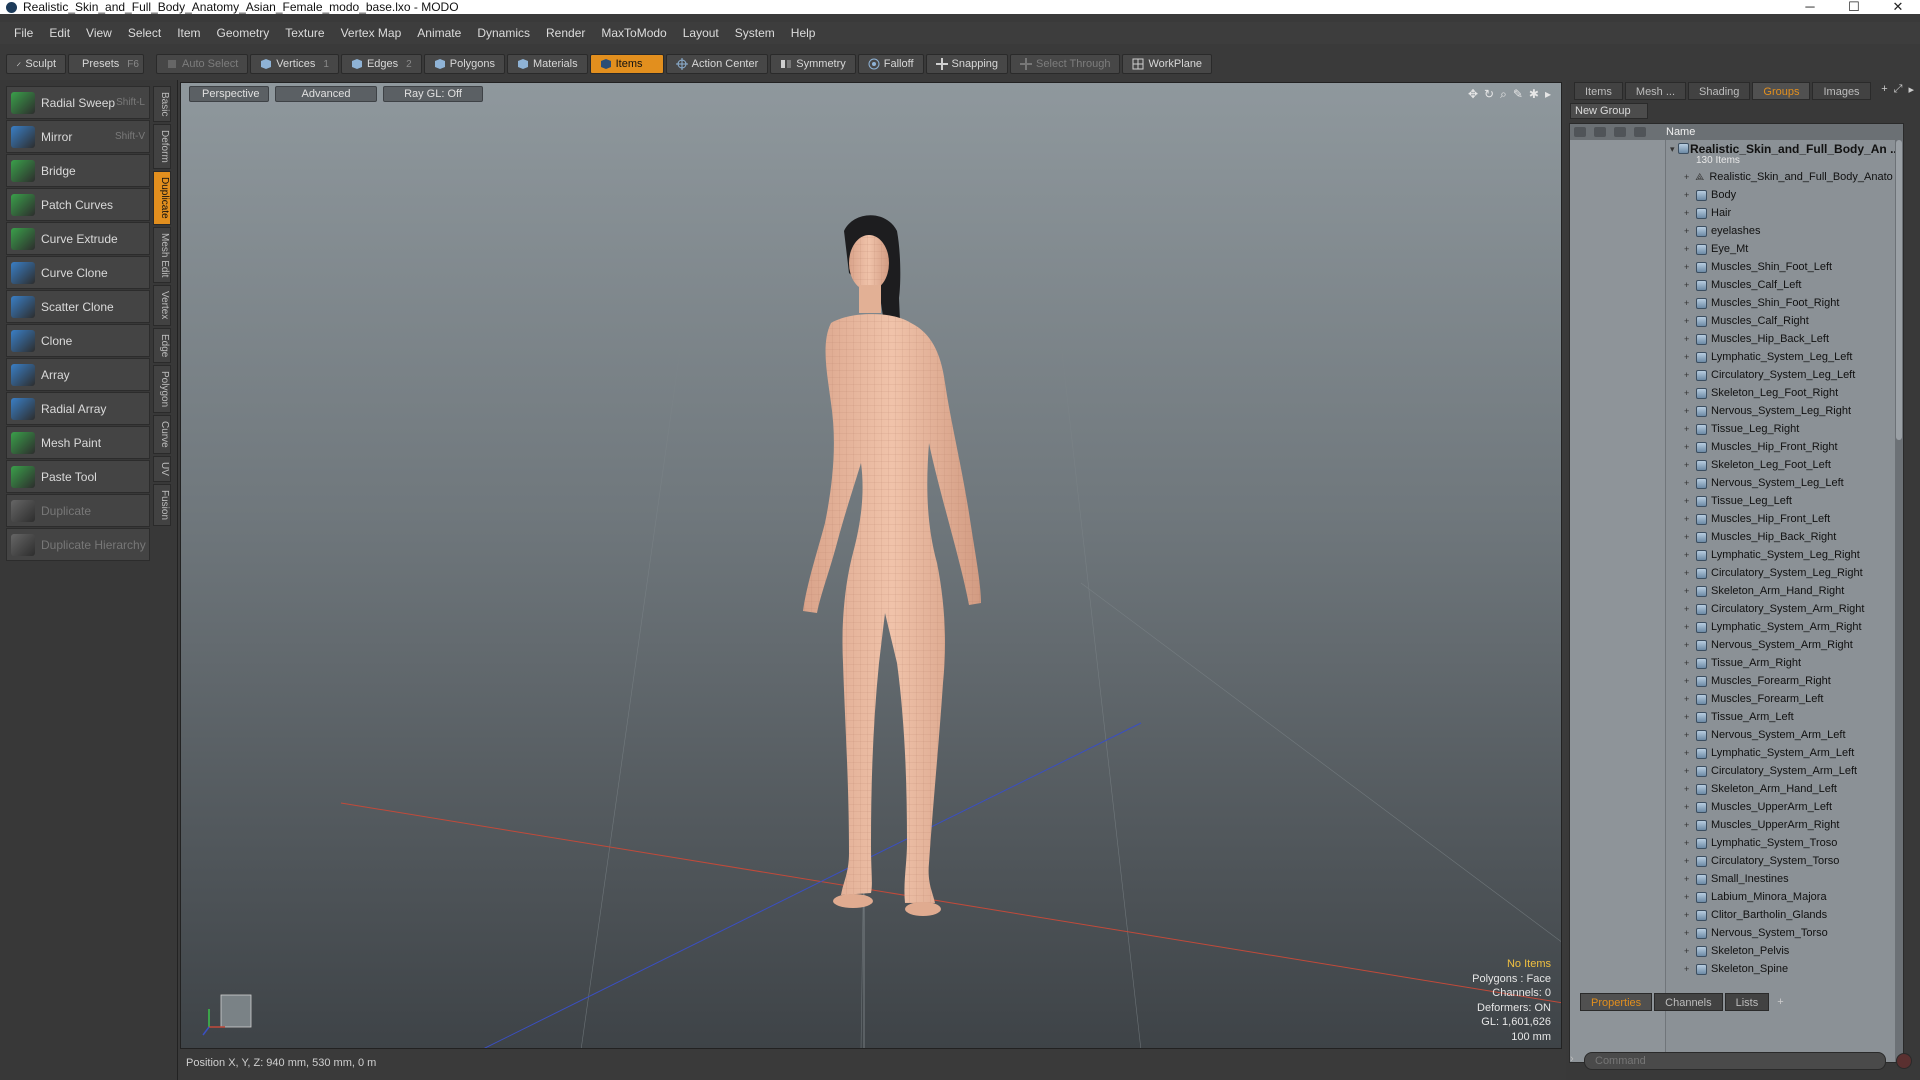 This screenshot has width=1920, height=1080. I want to click on tool-array: Array, so click(78, 374).